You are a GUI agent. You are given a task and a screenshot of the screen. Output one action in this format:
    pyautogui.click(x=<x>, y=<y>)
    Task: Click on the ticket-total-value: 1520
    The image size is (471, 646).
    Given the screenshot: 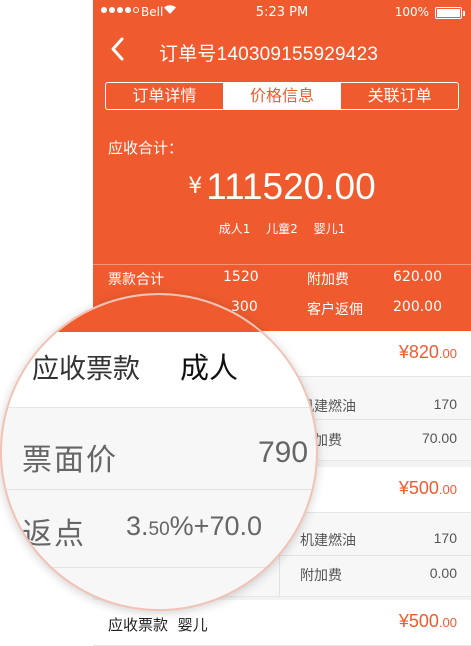 What is the action you would take?
    pyautogui.click(x=241, y=277)
    